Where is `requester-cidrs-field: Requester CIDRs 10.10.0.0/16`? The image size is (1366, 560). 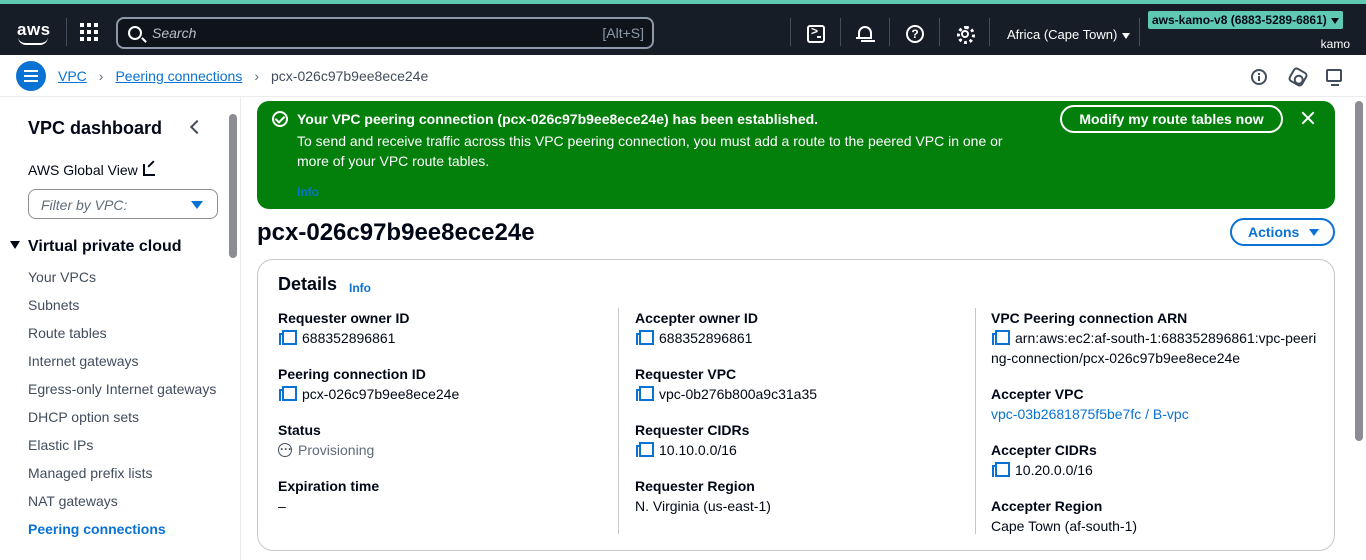
requester-cidrs-field: Requester CIDRs 10.10.0.0/16 is located at coordinates (800, 440).